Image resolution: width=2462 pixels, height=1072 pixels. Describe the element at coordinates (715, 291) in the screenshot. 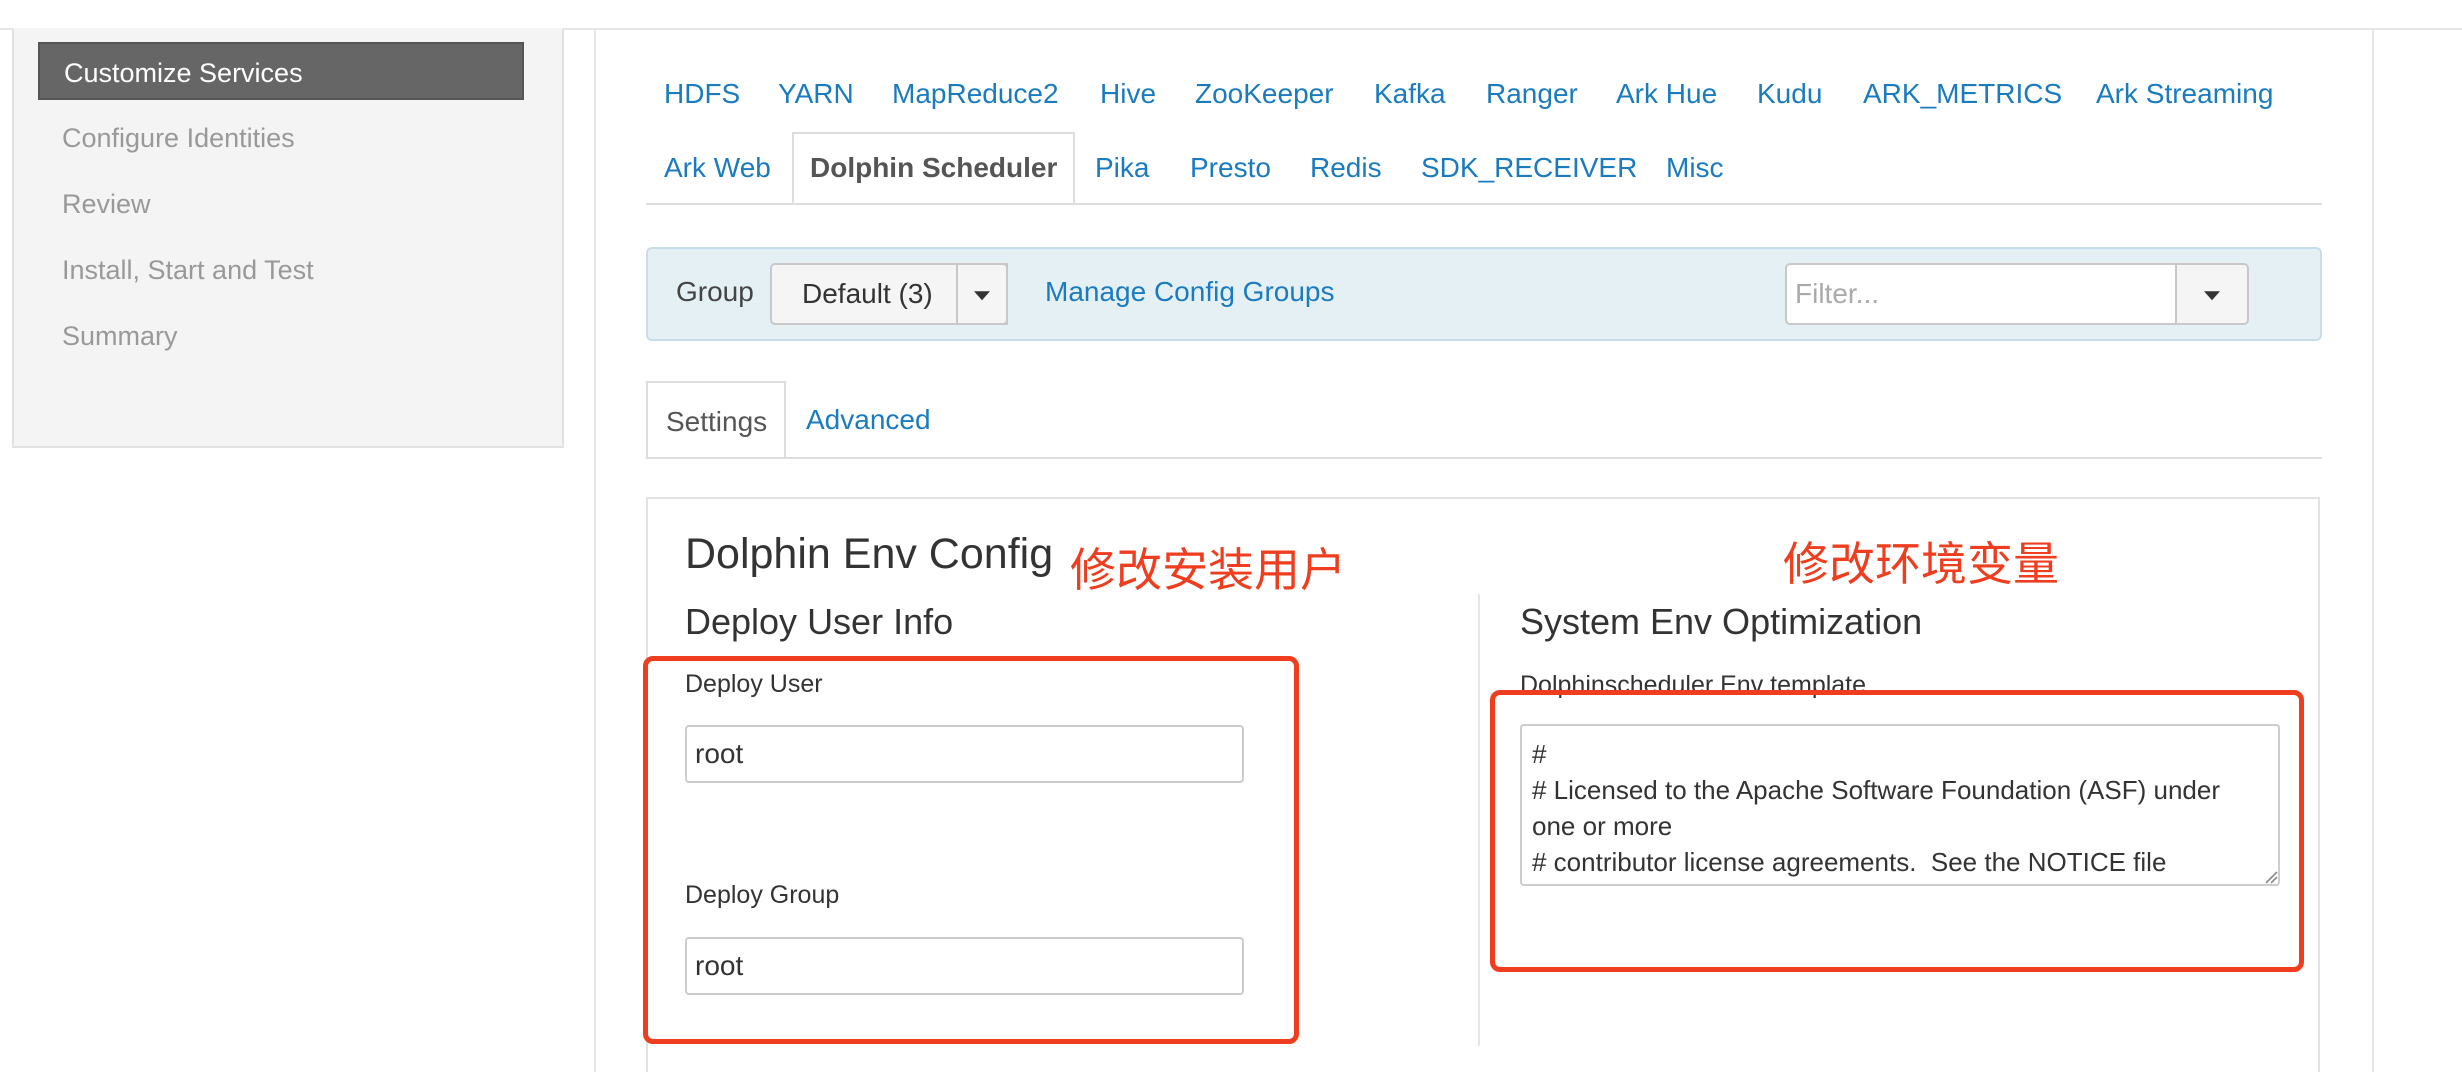

I see `group-label: Group` at that location.